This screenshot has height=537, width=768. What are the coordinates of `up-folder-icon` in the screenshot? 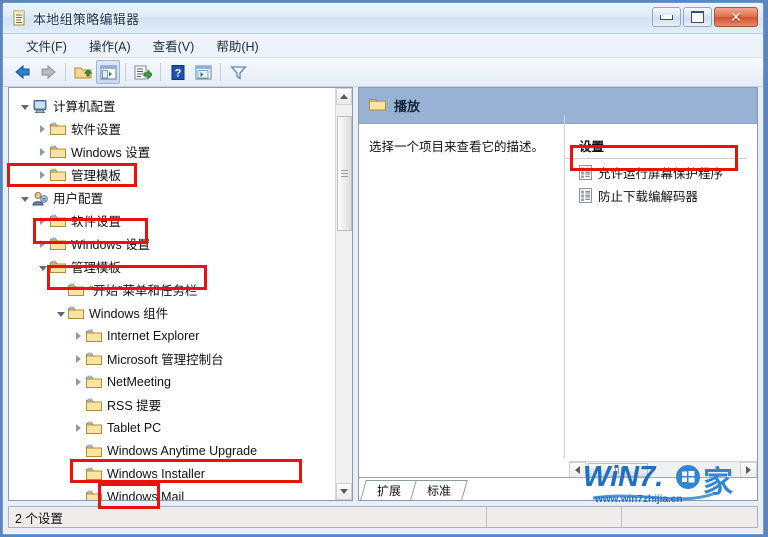 It's located at (83, 72).